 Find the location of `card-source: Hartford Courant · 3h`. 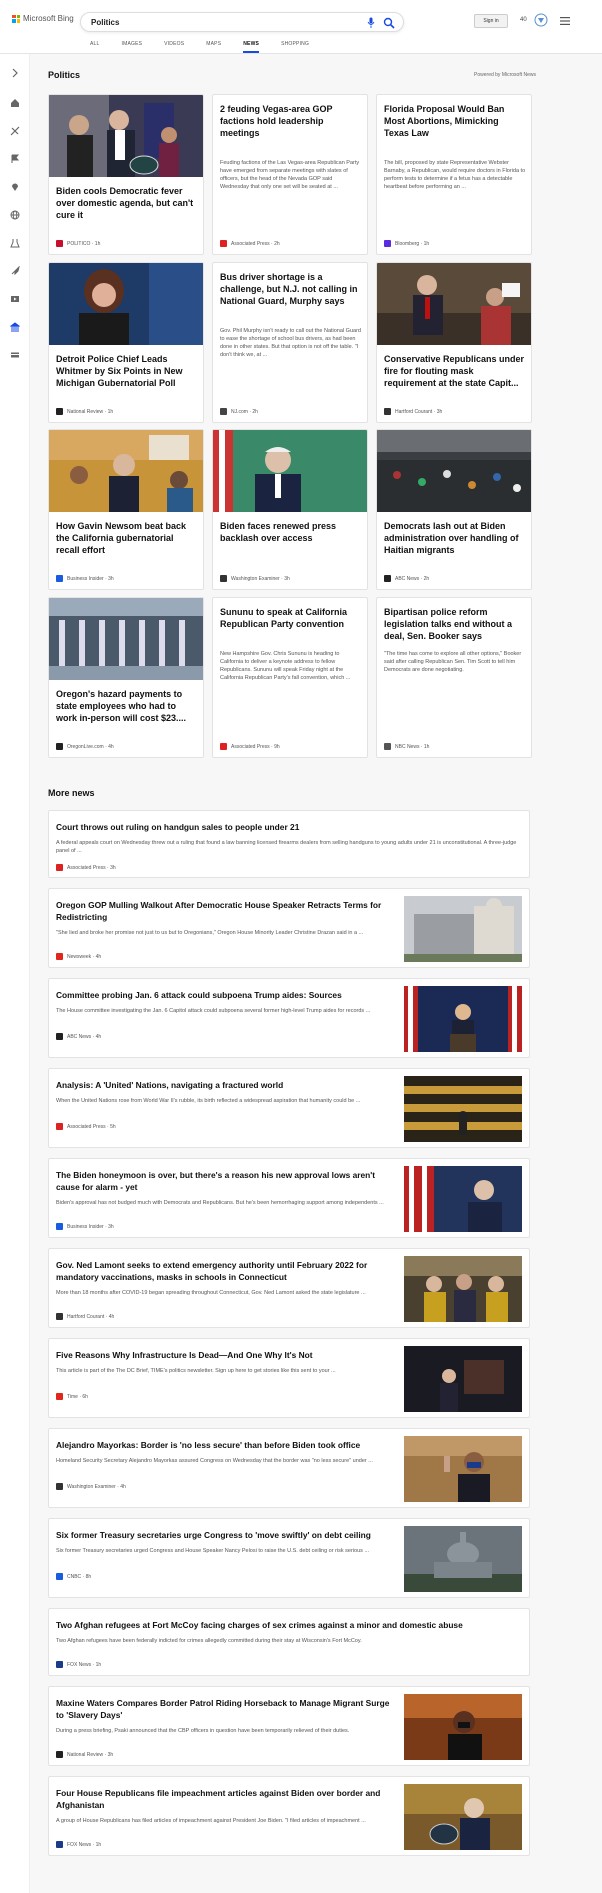

card-source: Hartford Courant · 3h is located at coordinates (413, 411).